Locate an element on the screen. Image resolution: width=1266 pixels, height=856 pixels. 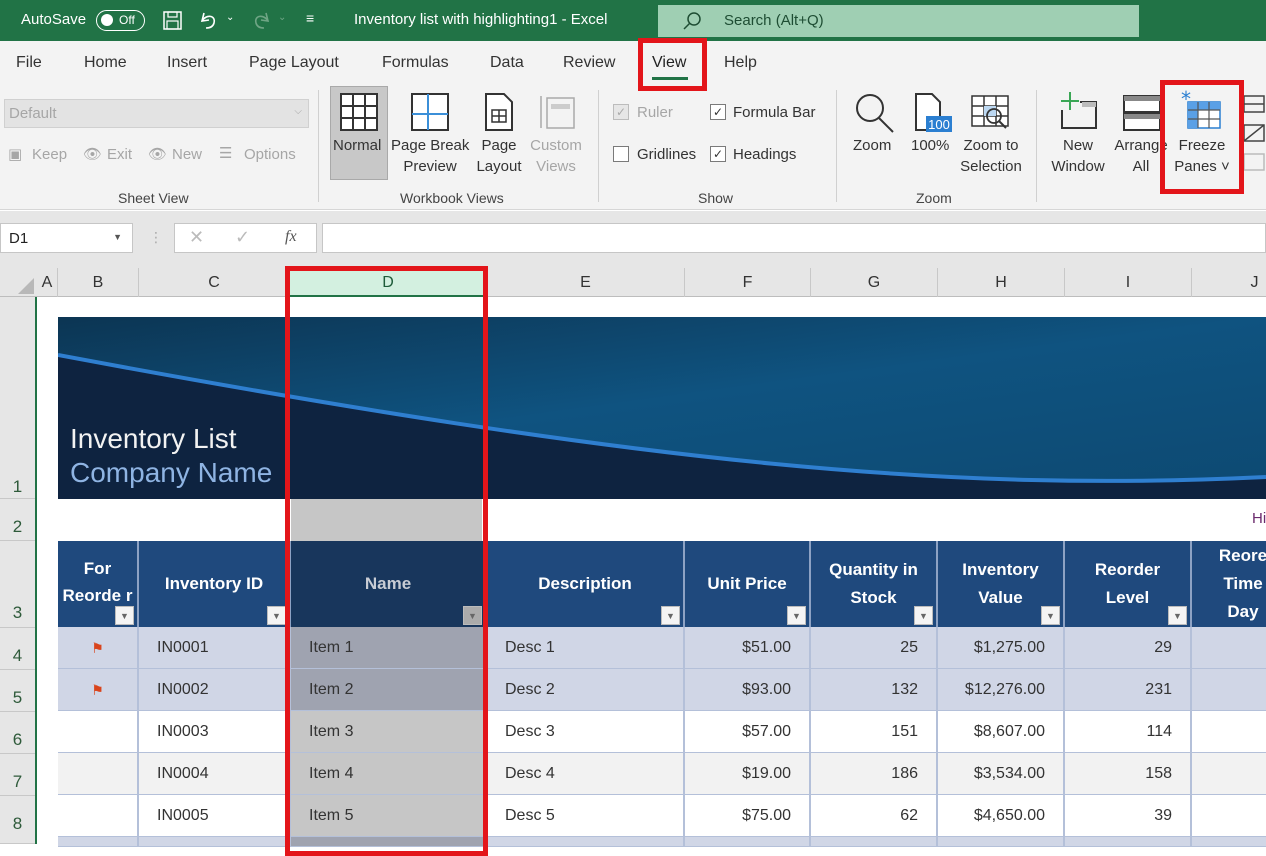
freeze-panes-icon: * is located at coordinates (1202, 111).